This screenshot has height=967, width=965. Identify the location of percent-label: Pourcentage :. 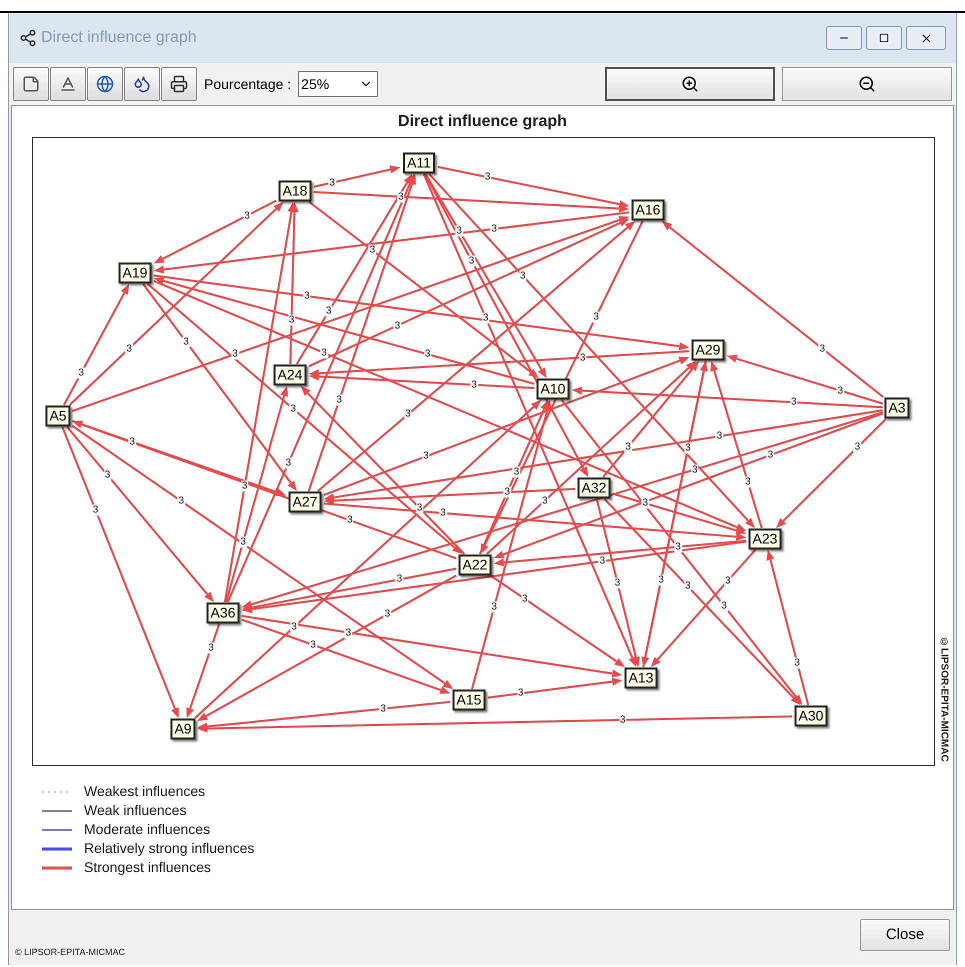
(248, 84).